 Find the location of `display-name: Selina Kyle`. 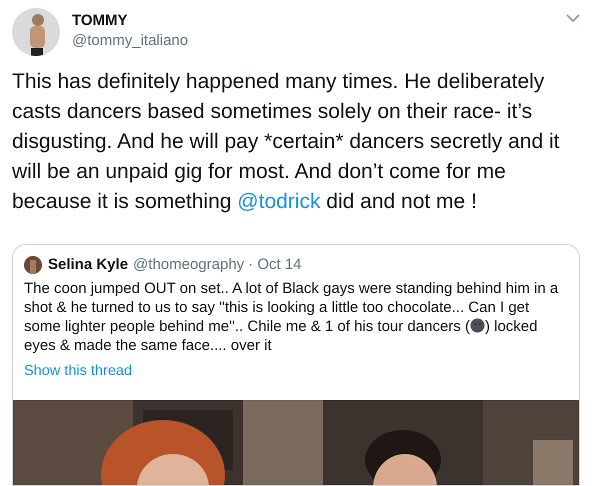

display-name: Selina Kyle is located at coordinates (88, 265).